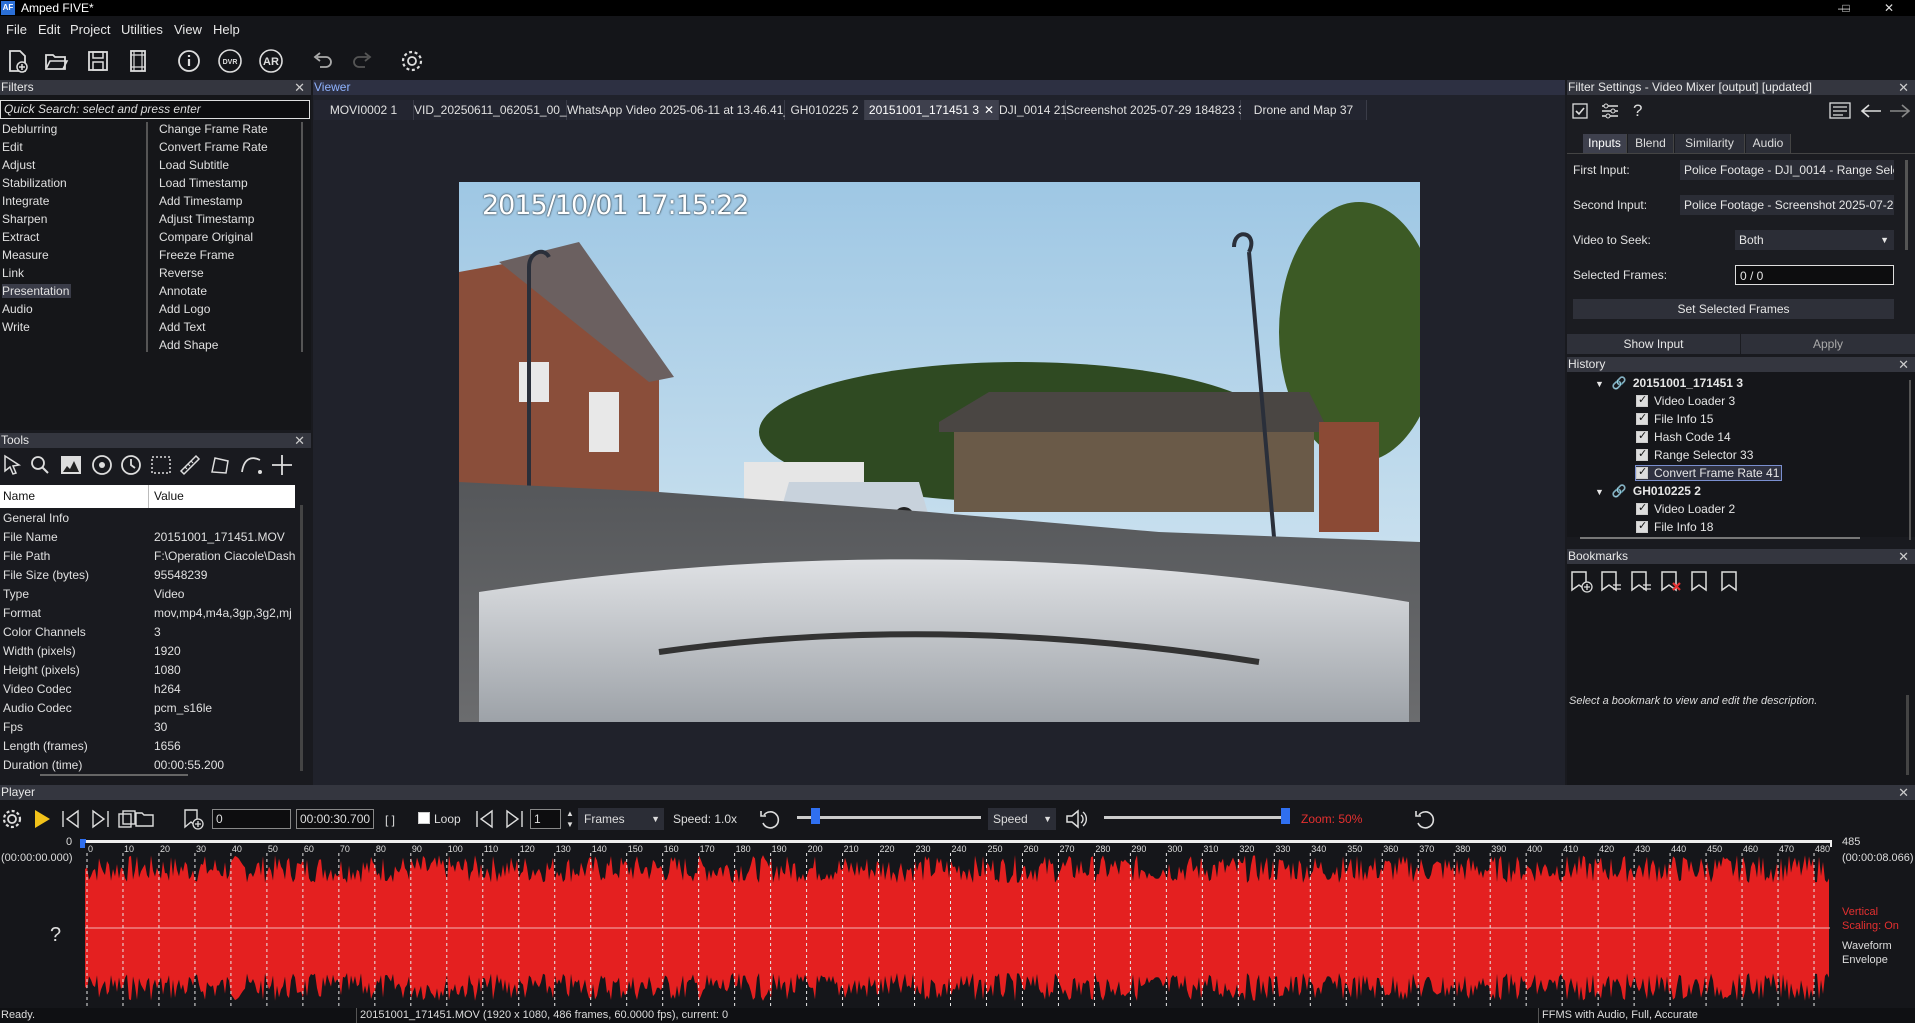 The image size is (1915, 1023). What do you see at coordinates (24, 219) in the screenshot?
I see `filter-category-item: Sharpen` at bounding box center [24, 219].